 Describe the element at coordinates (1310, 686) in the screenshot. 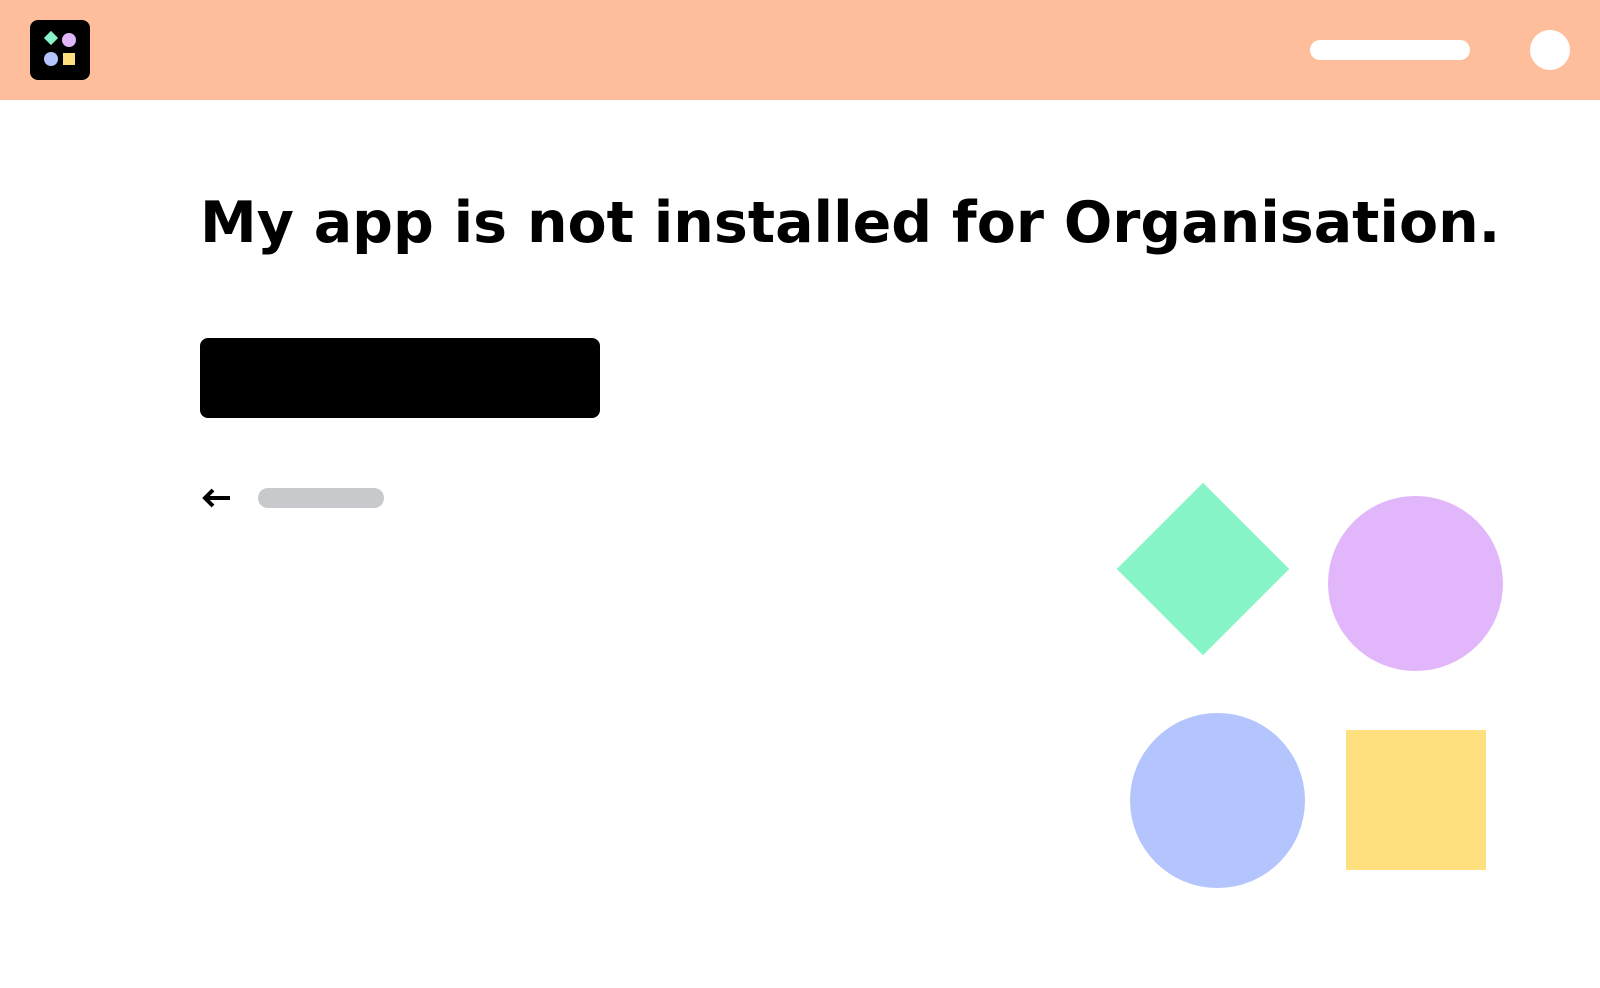

I see `decorative-shapes-illustration` at that location.